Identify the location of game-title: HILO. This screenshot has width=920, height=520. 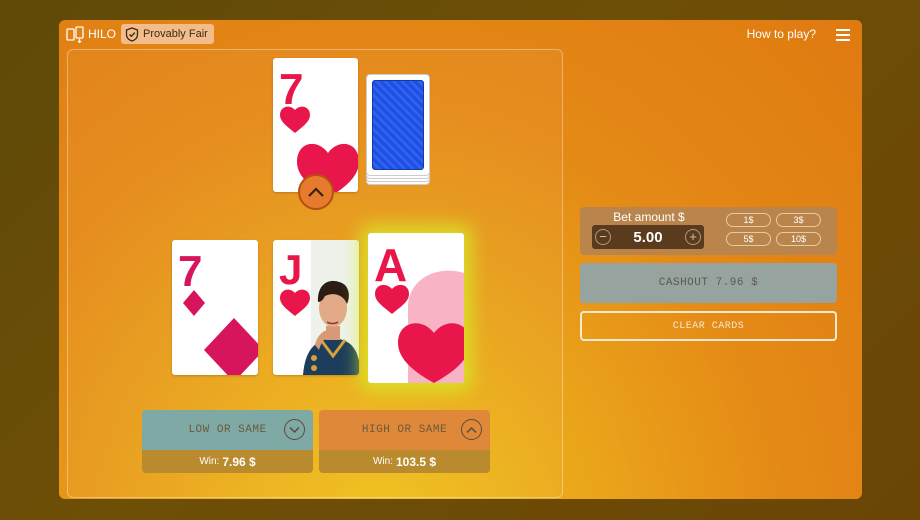
(102, 34).